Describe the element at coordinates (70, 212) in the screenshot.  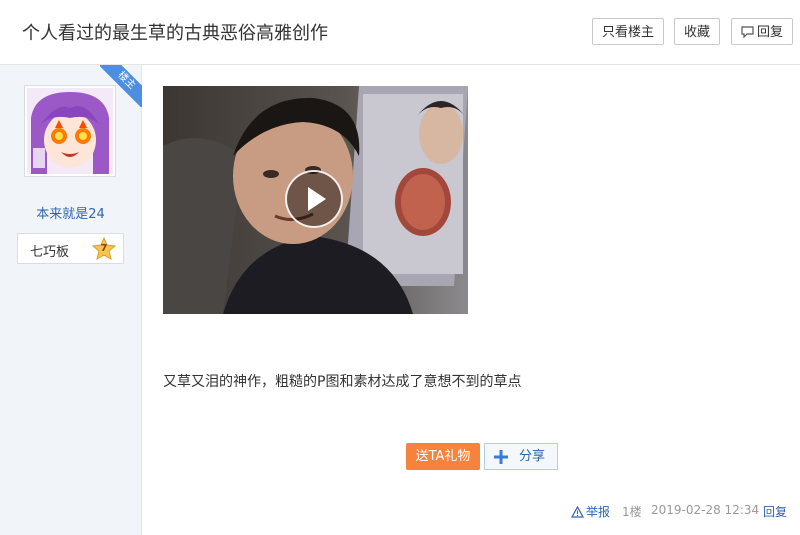
I see `username-link: 本来就是24` at that location.